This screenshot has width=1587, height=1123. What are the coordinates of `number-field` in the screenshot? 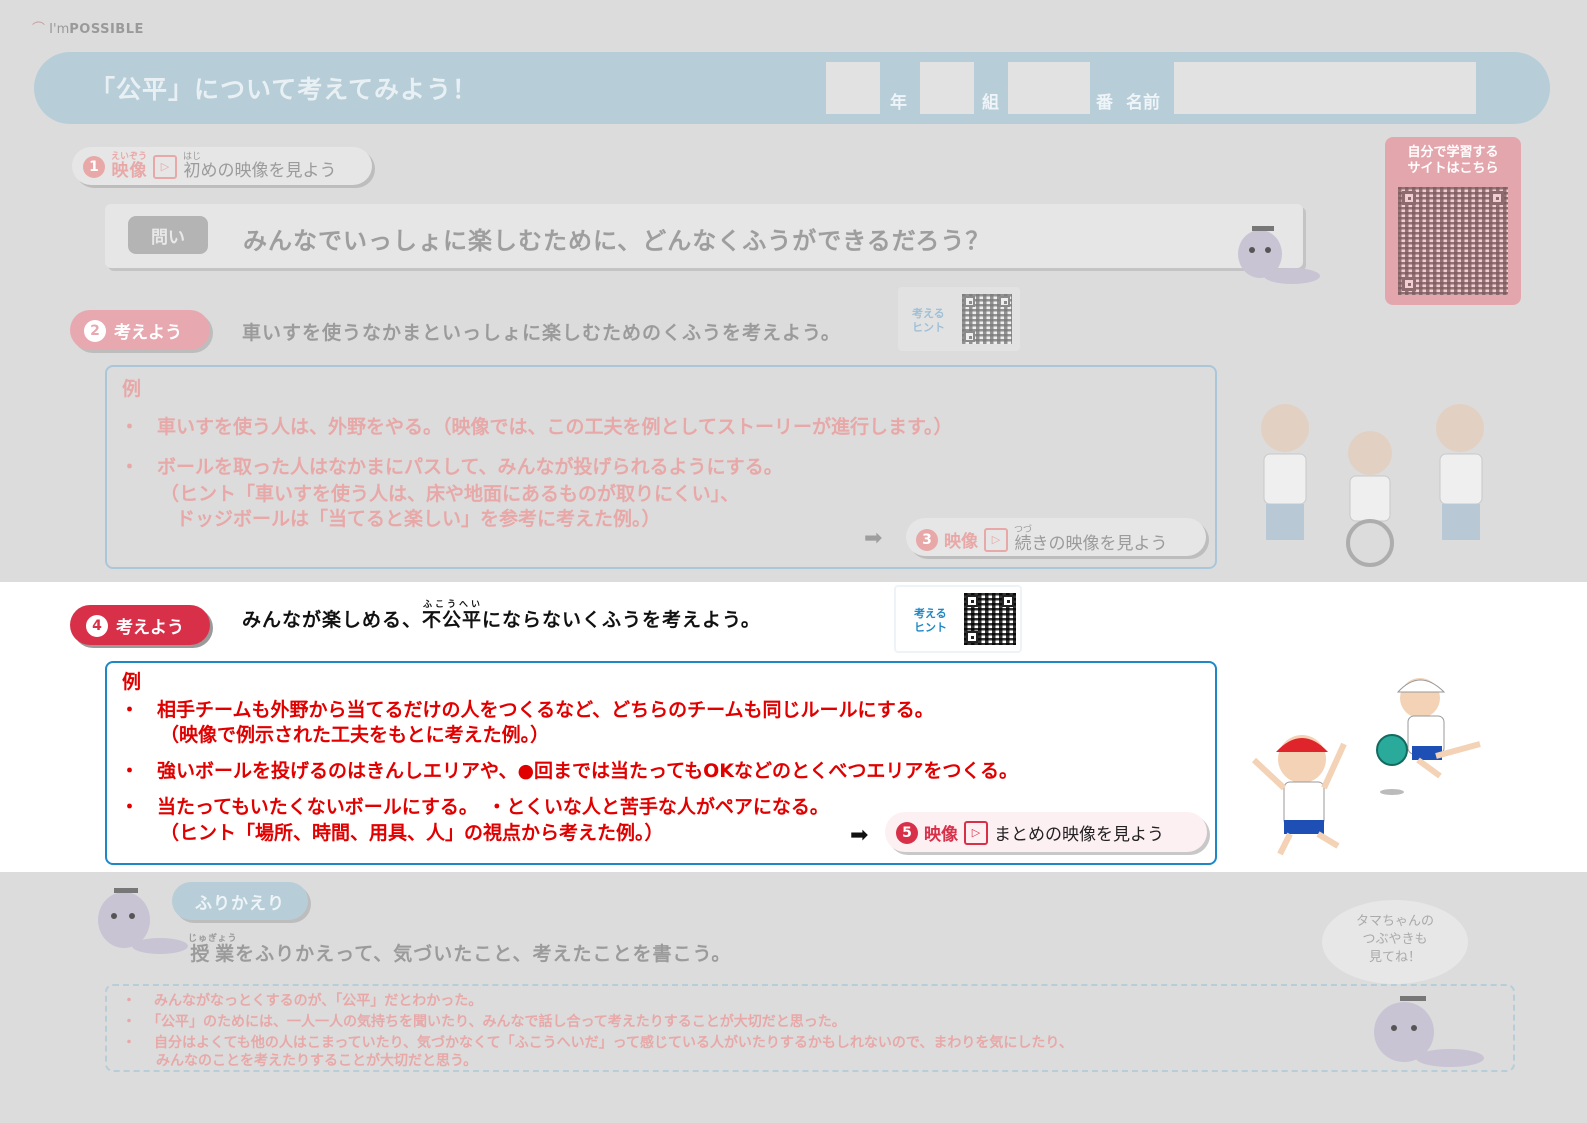 It's located at (1049, 88).